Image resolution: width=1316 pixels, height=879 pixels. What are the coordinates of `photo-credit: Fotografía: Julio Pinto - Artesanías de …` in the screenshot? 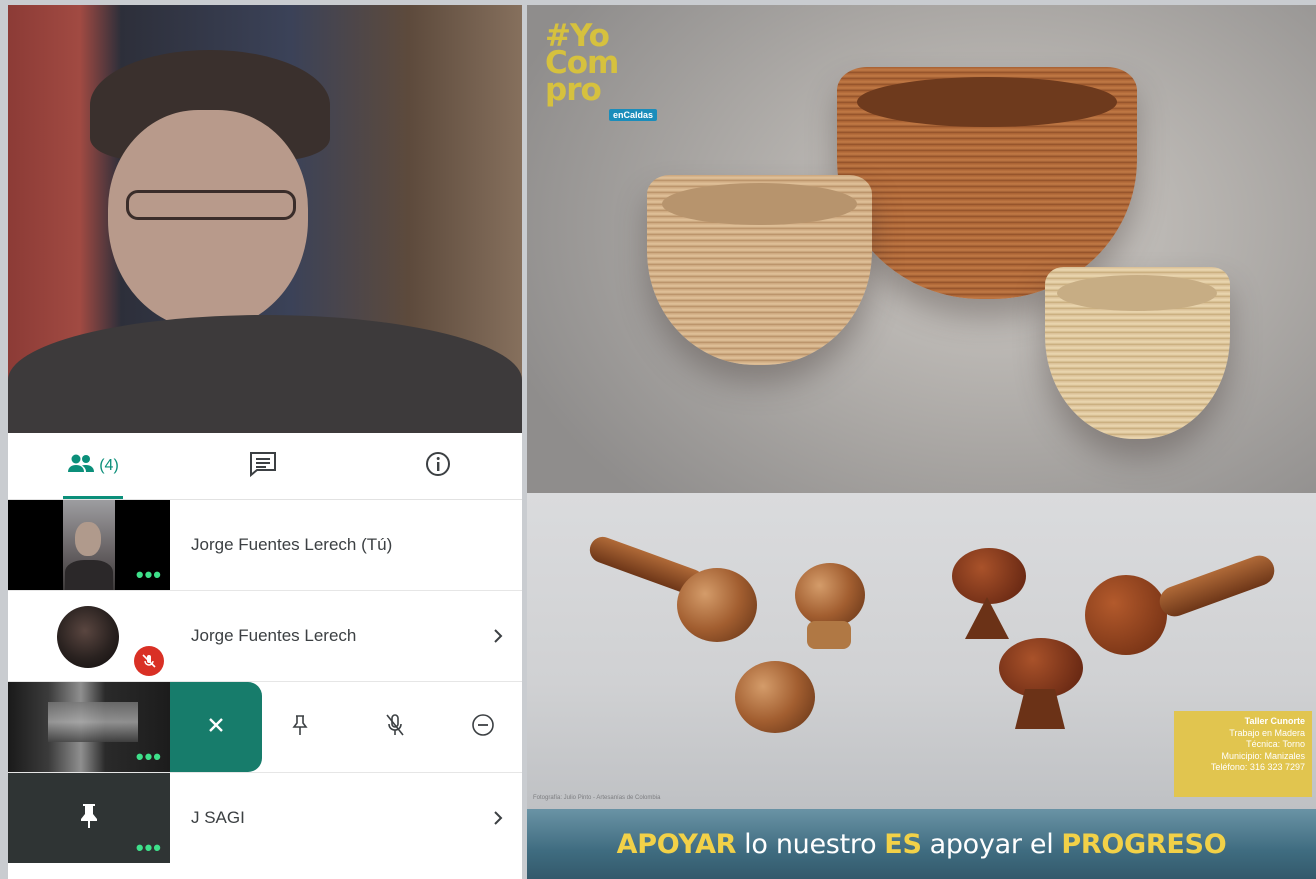 It's located at (597, 798).